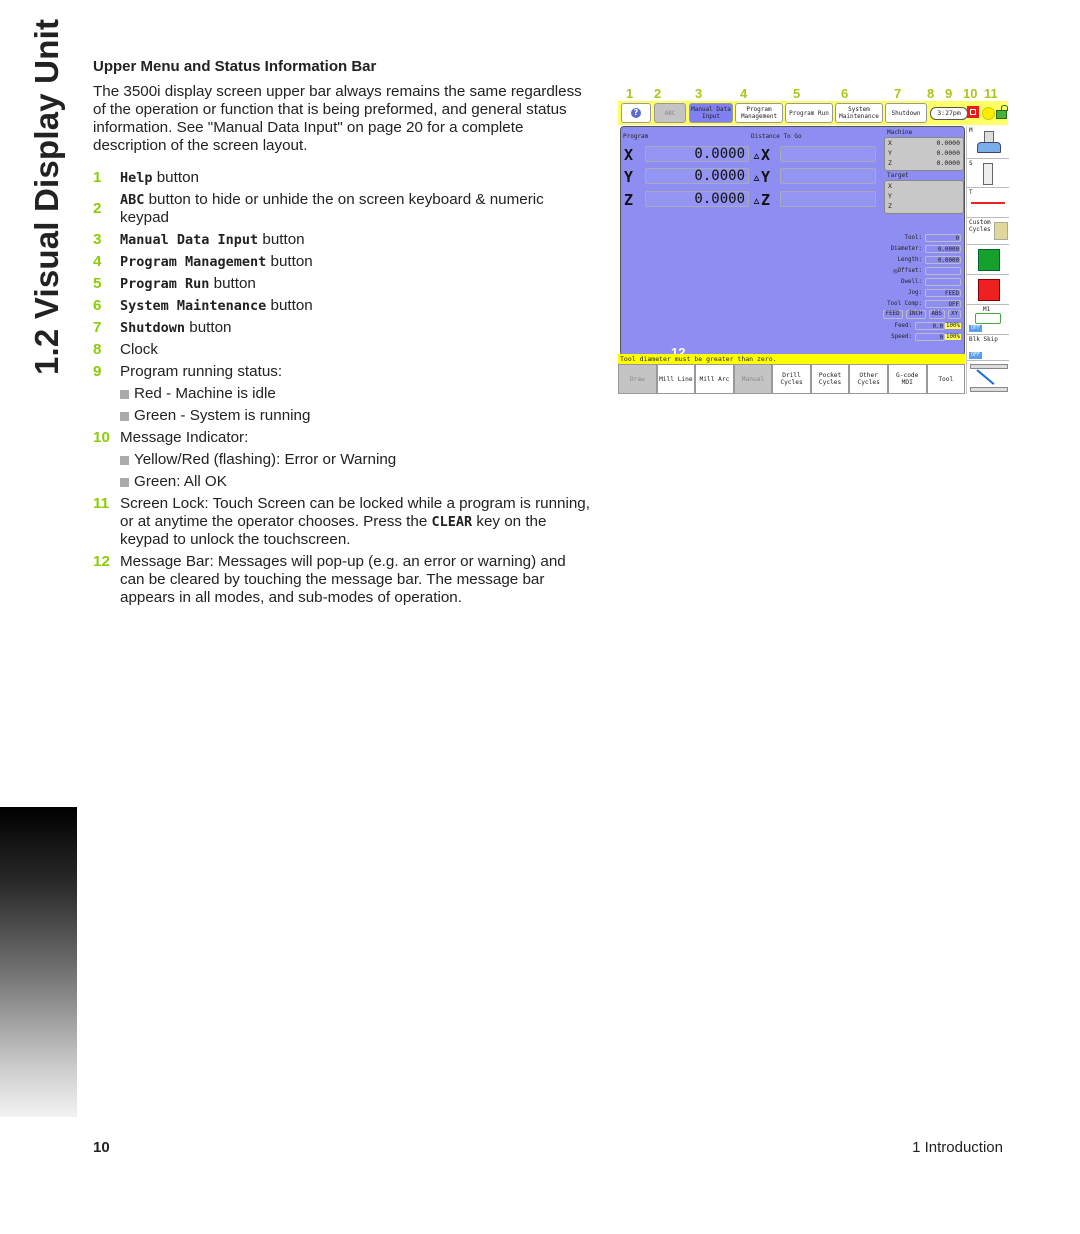 This screenshot has width=1080, height=1234. What do you see at coordinates (943, 248) in the screenshot?
I see `diameter-field: 0.0000` at bounding box center [943, 248].